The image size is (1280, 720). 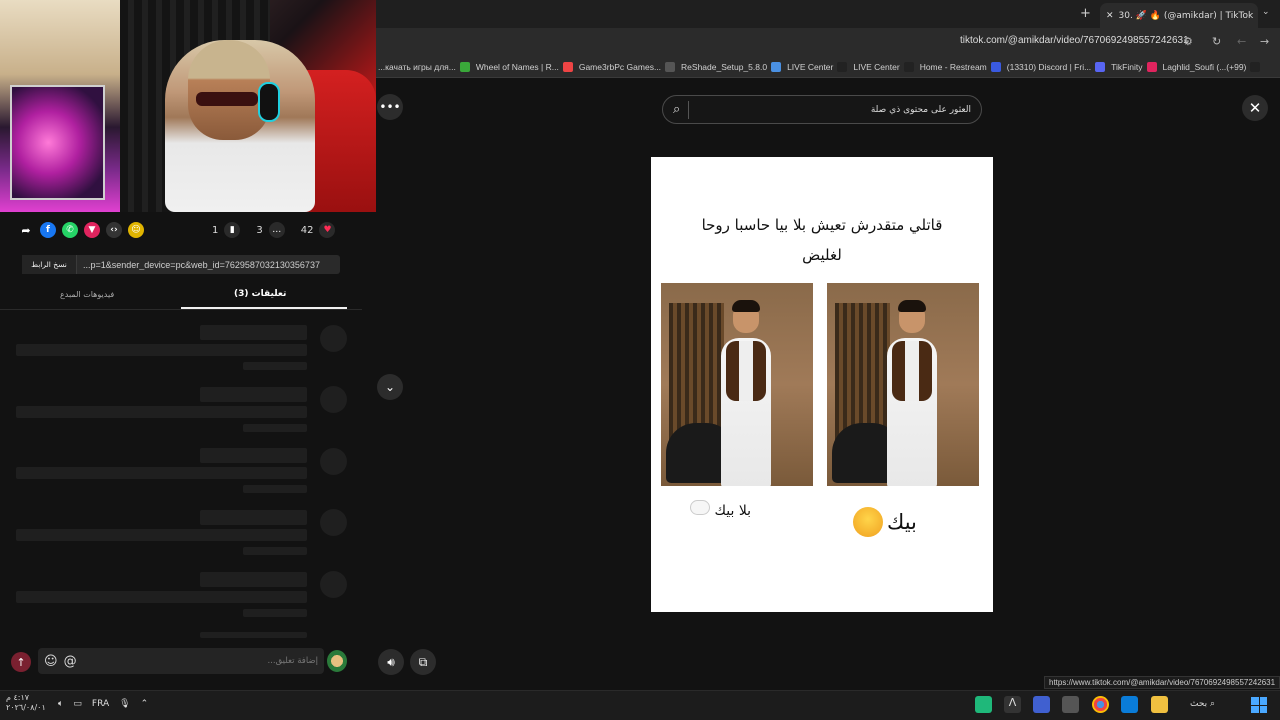 What do you see at coordinates (136, 230) in the screenshot?
I see `coin-icon: ☺` at bounding box center [136, 230].